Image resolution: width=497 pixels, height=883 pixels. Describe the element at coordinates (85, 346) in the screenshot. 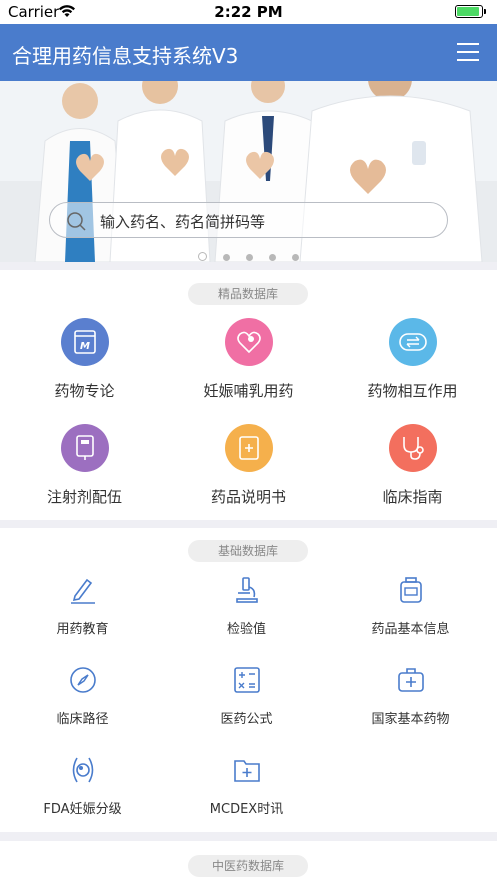

I see `svg-text: M` at that location.